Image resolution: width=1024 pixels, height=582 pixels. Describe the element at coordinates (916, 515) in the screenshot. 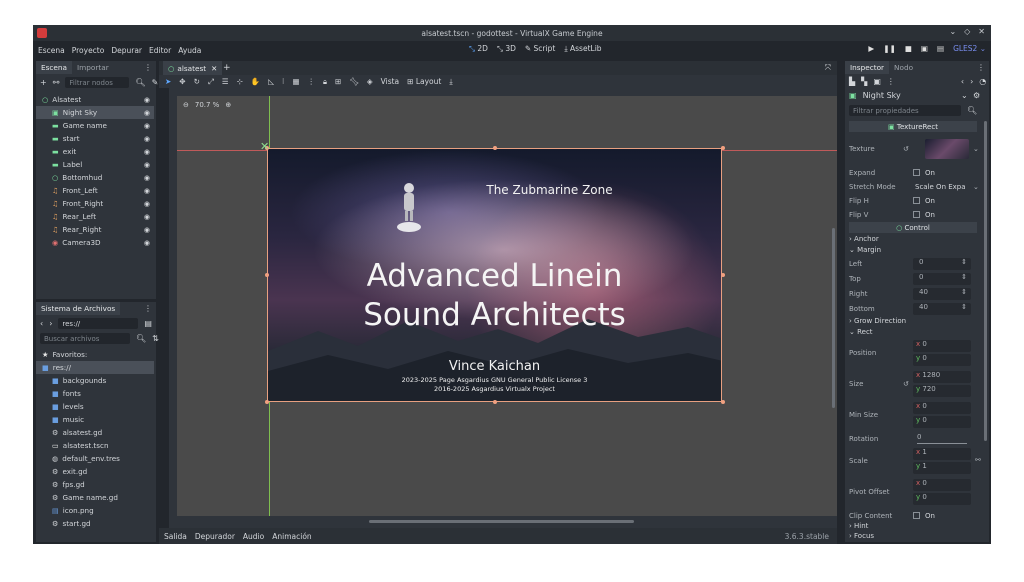

I see `clip-content-checkbox` at that location.